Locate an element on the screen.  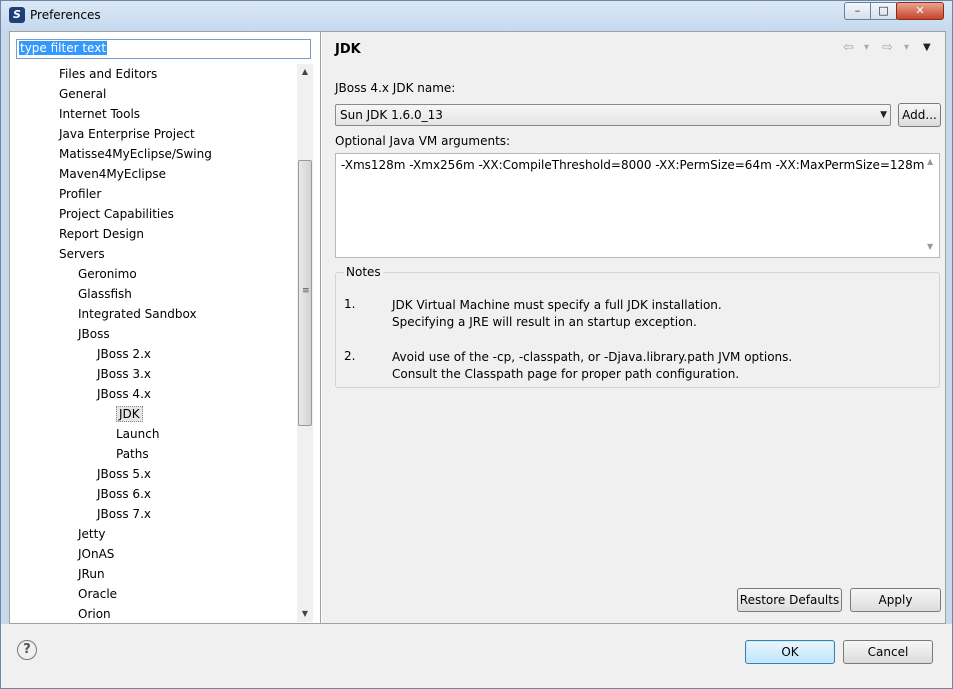
tree-item-label: General is located at coordinates (83, 94).